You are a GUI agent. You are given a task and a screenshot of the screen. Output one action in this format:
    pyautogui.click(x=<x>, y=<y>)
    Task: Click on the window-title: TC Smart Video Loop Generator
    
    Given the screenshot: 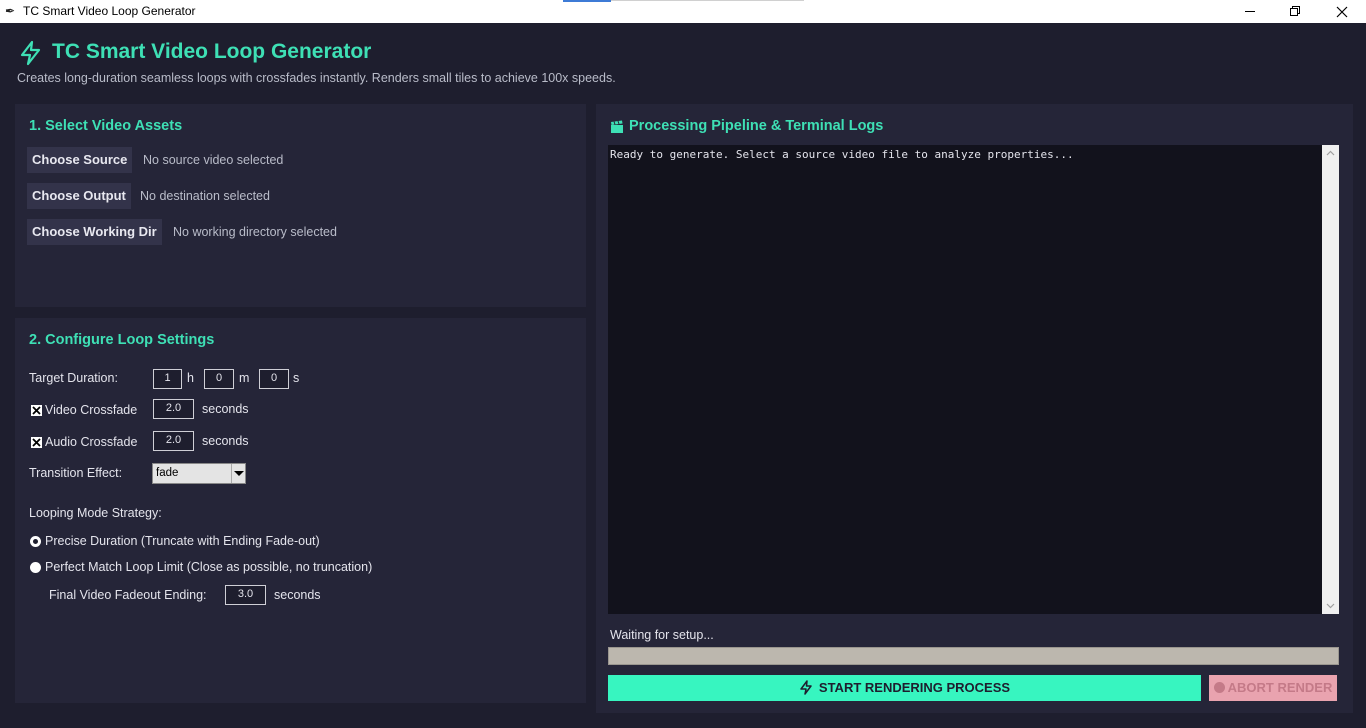 What is the action you would take?
    pyautogui.click(x=109, y=11)
    